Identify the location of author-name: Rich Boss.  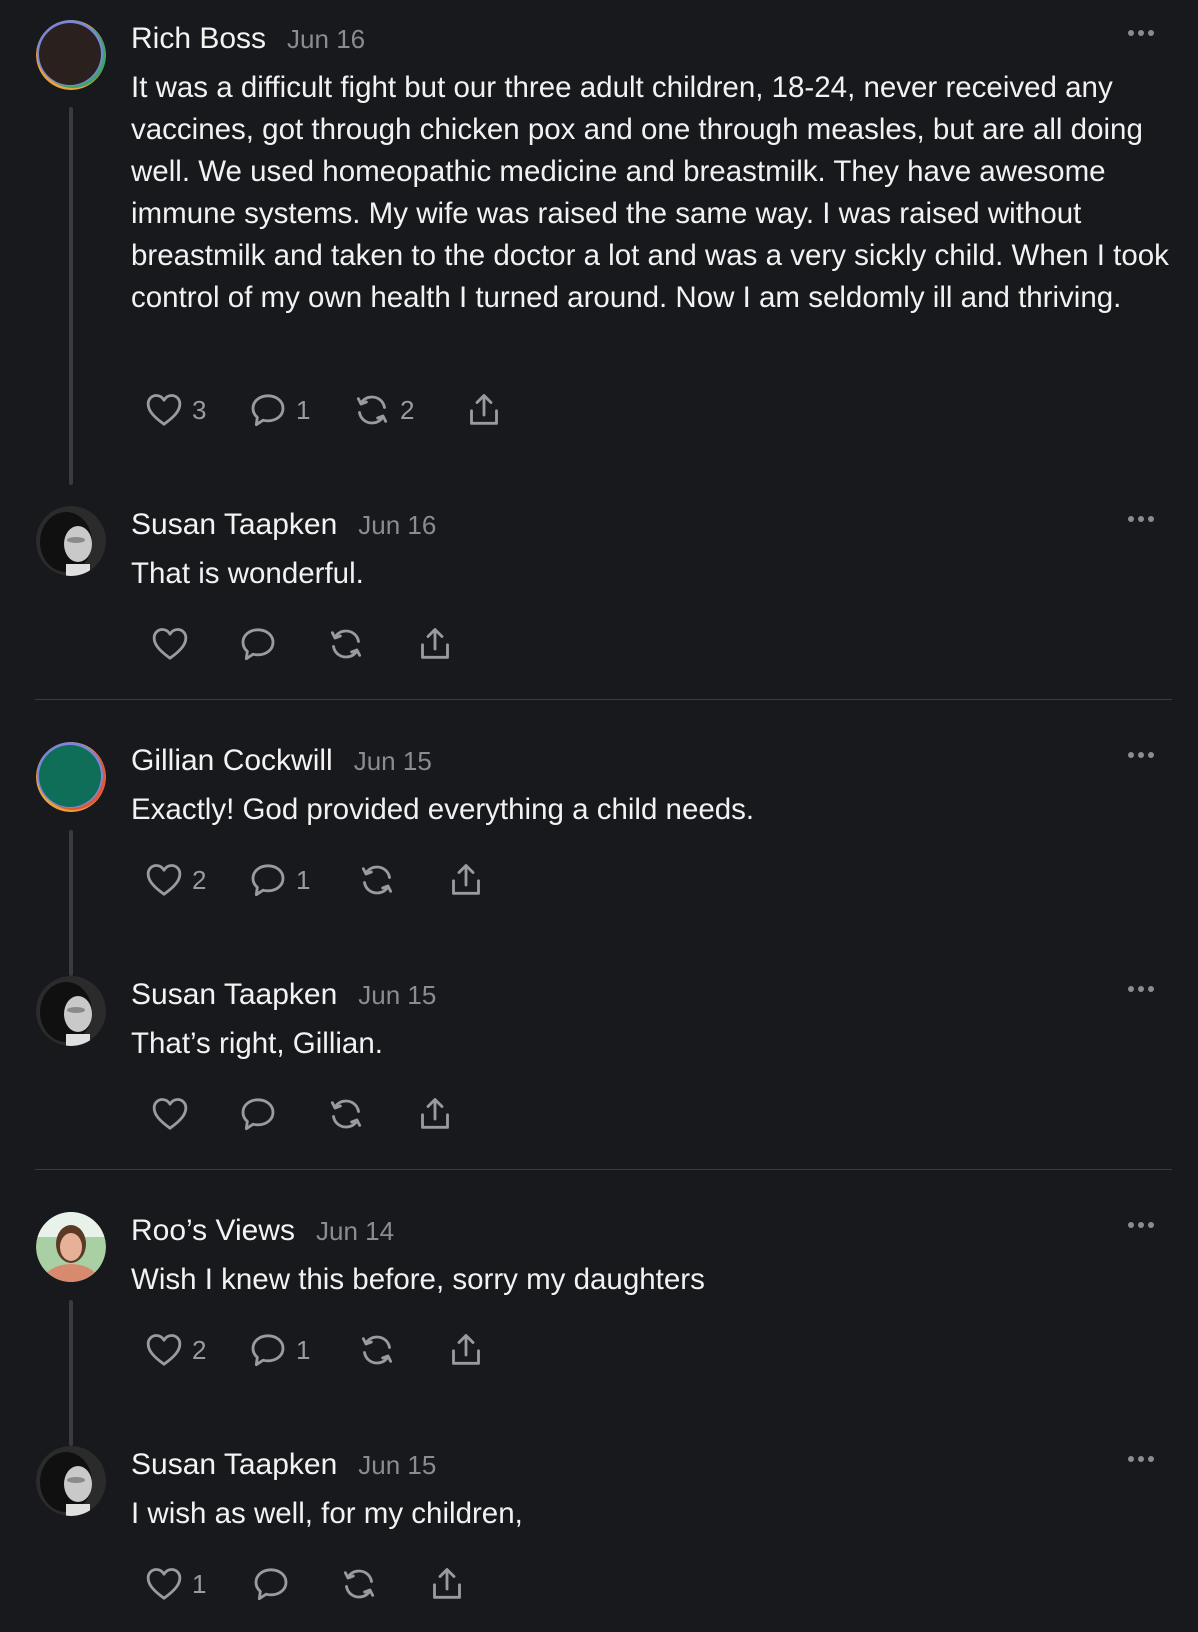
(198, 39).